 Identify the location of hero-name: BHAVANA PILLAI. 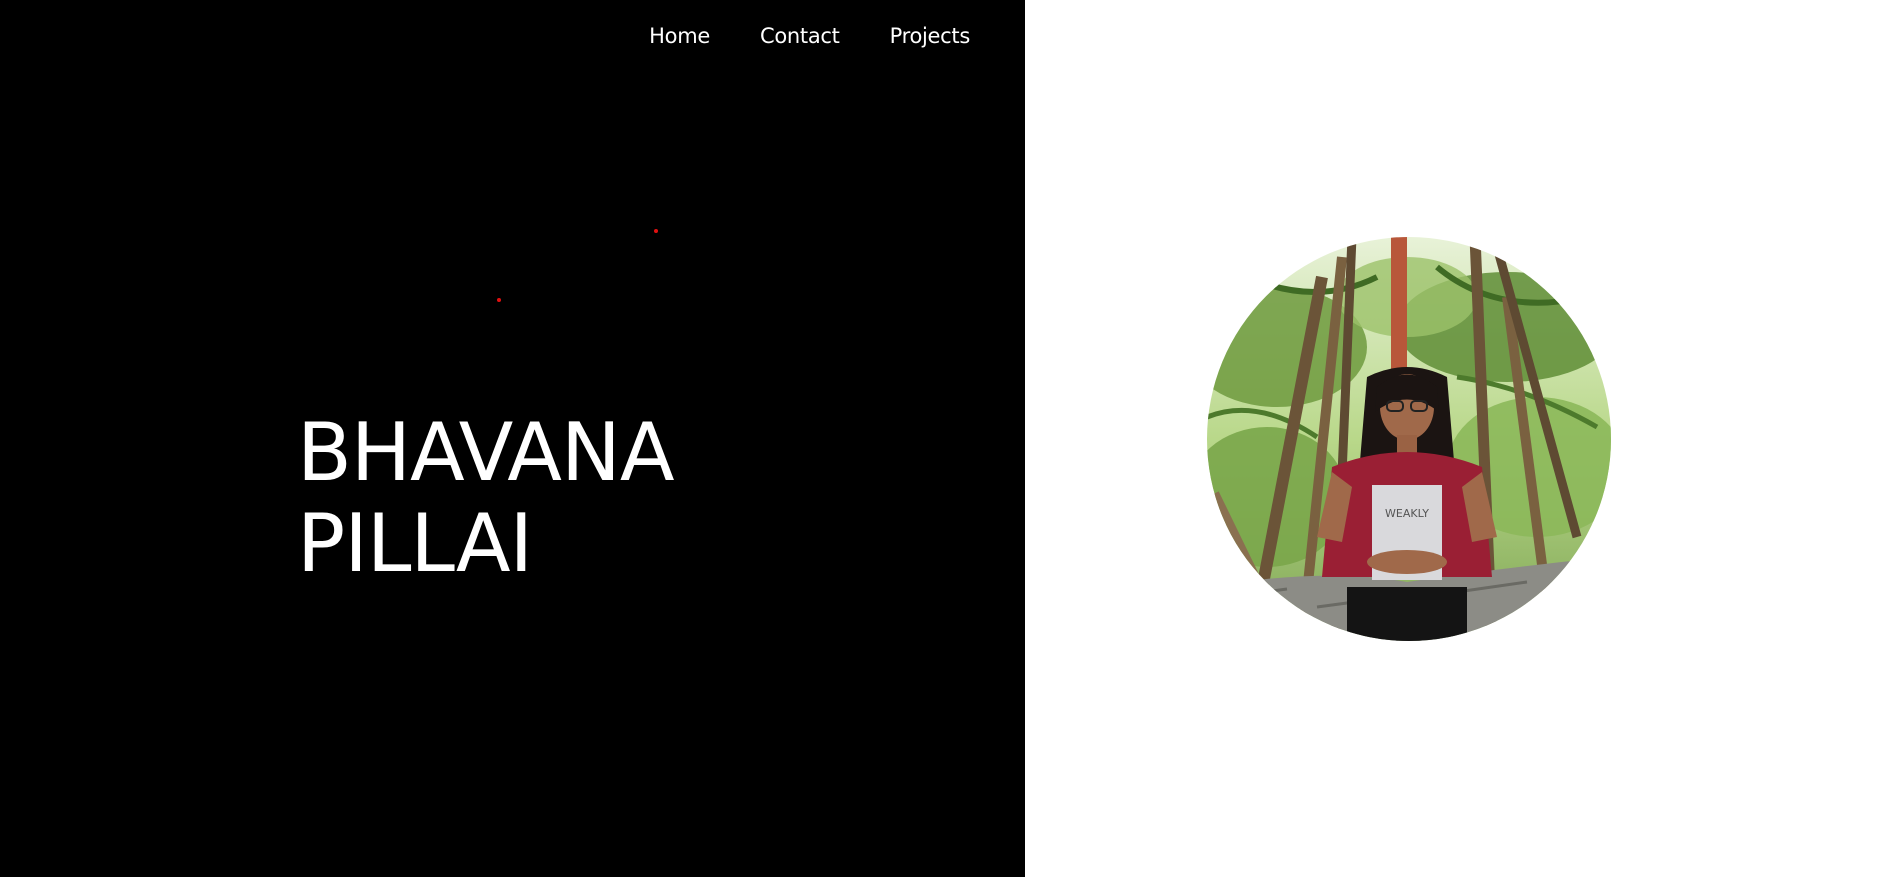
(486, 498).